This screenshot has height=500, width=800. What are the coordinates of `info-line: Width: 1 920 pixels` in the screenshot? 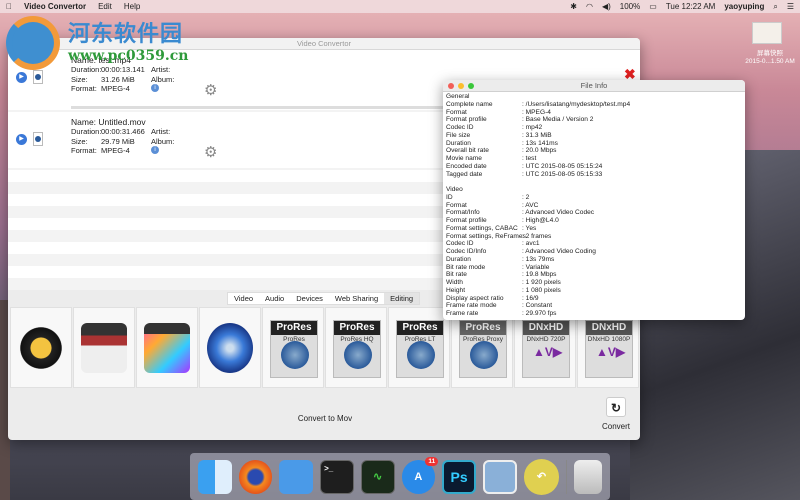 It's located at (594, 283).